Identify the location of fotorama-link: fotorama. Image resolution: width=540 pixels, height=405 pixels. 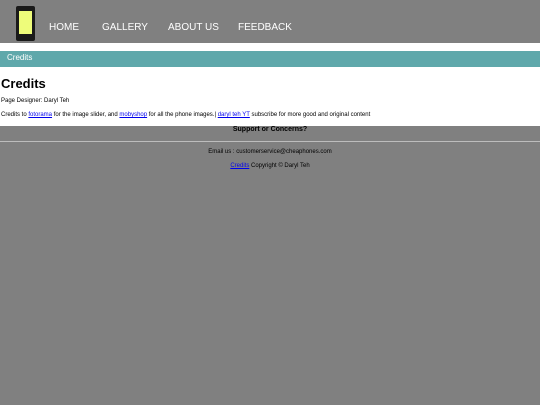
(40, 115).